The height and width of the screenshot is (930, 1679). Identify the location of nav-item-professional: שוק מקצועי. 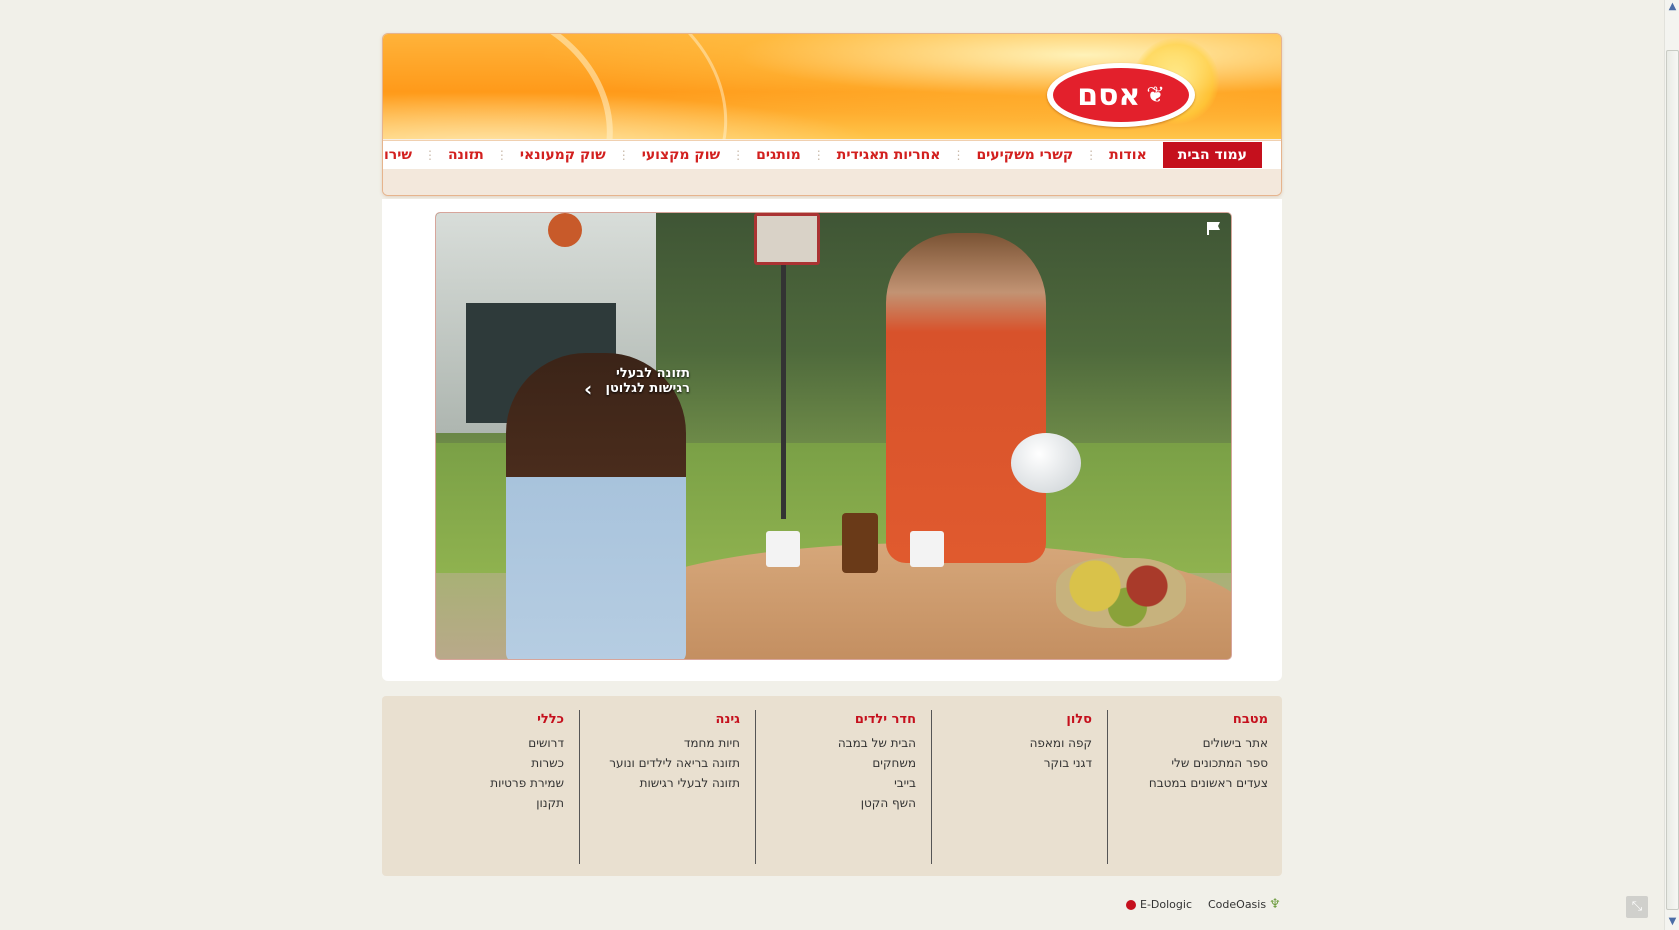
(681, 155).